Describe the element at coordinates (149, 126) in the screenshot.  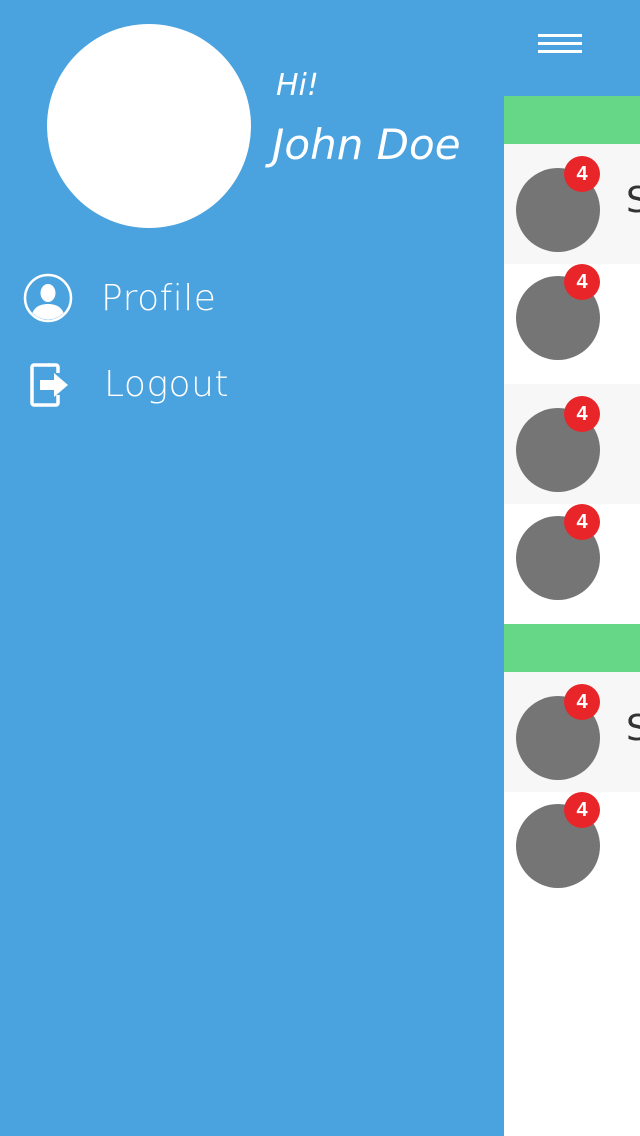
I see `profile-avatar` at that location.